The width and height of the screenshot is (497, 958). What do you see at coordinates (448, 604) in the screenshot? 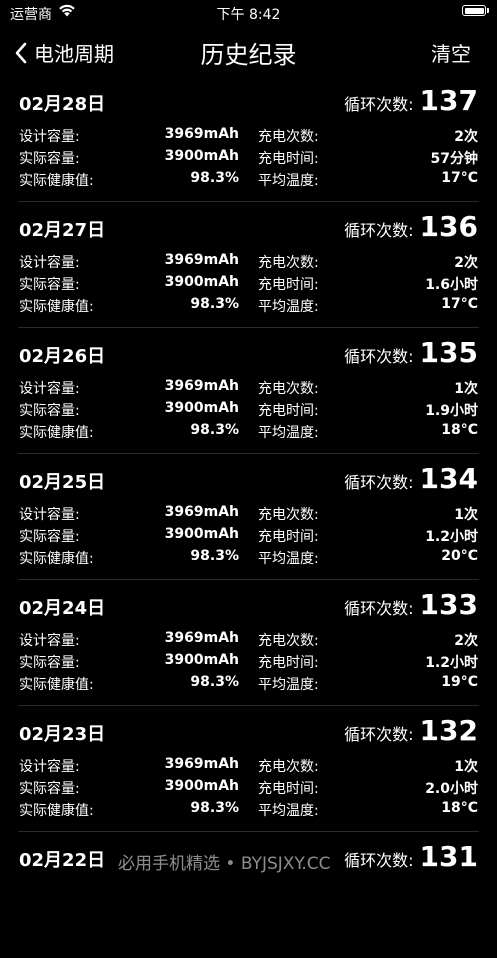
I see `cycle-value: 133` at bounding box center [448, 604].